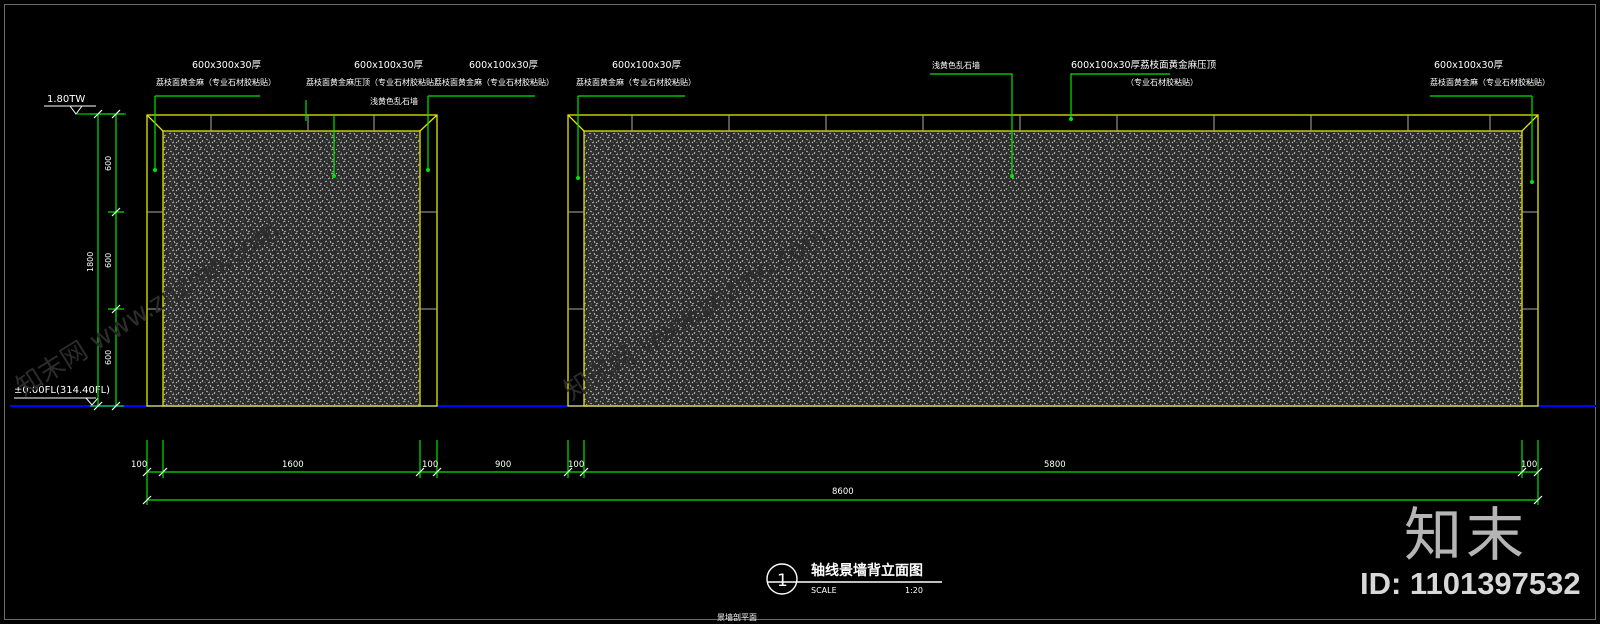 This screenshot has width=1600, height=624. I want to click on annotation-4-size: 600x100x30厚, so click(647, 65).